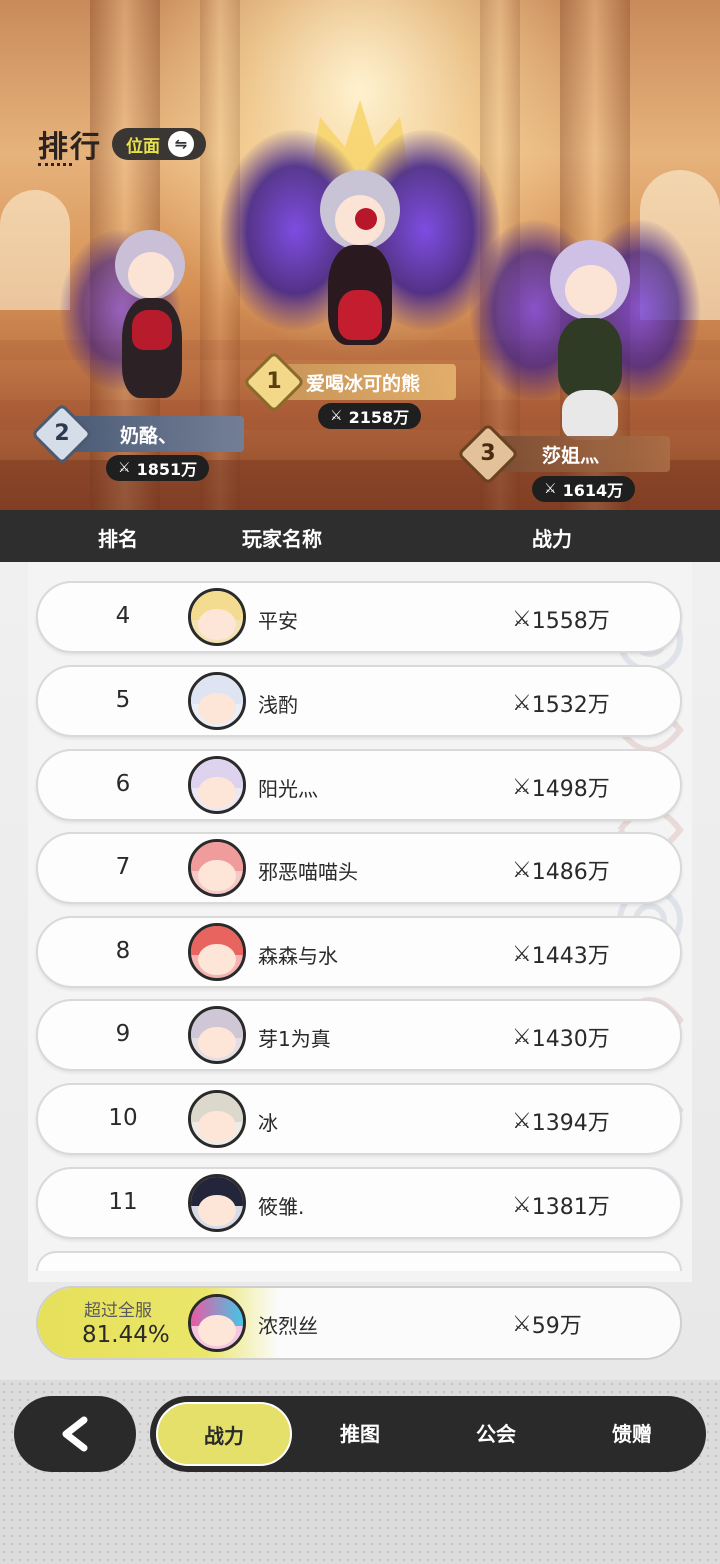 Image resolution: width=720 pixels, height=1564 pixels. What do you see at coordinates (359, 1323) in the screenshot?
I see `my-rank-row: 超过全服 81.44% 浓烈丝 ⚔ 59万` at bounding box center [359, 1323].